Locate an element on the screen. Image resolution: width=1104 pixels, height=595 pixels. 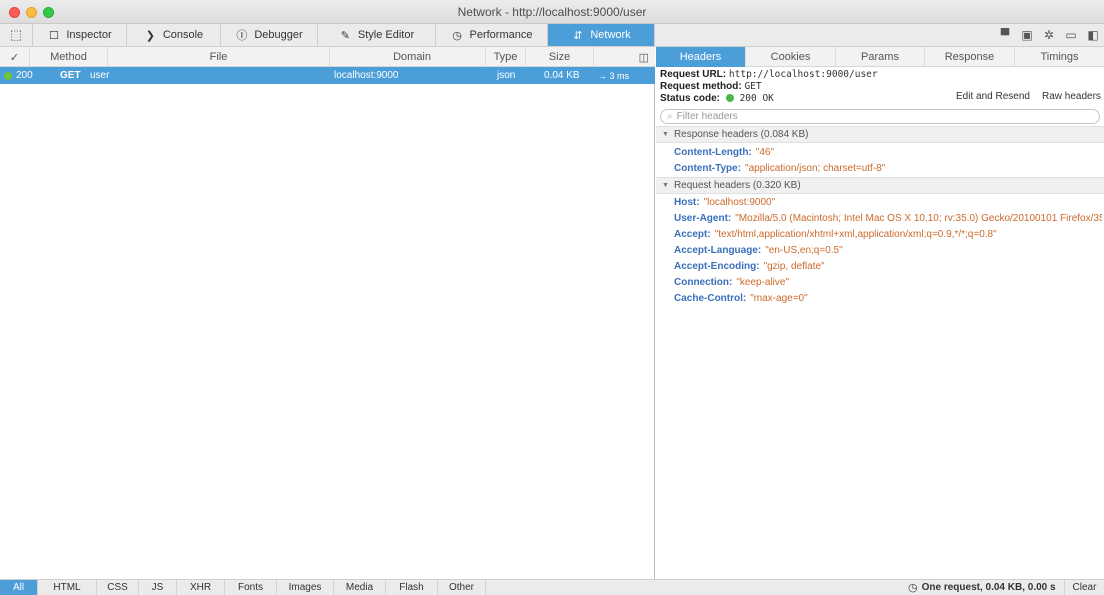
filter-headers-input is located at coordinates (876, 116).